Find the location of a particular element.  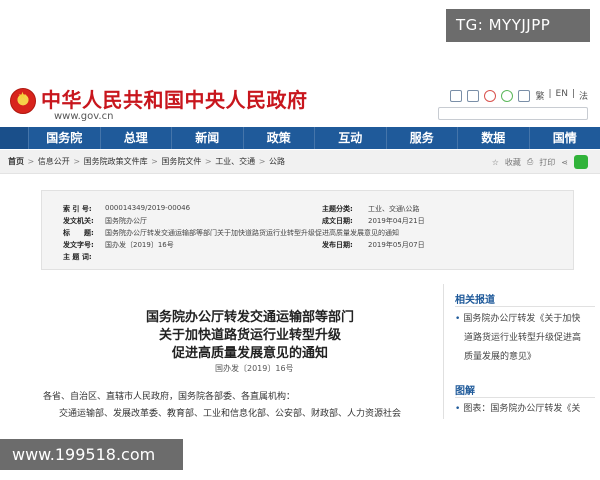

sidebar-graphic-heading: 图解 is located at coordinates (465, 391).